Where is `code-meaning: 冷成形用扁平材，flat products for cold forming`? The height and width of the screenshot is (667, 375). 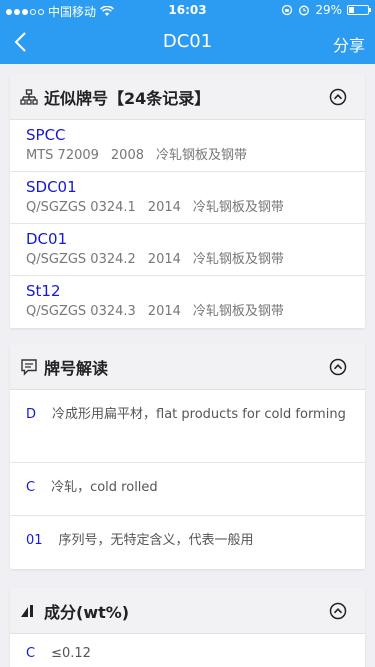
code-meaning: 冷成形用扁平材，flat products for cold forming is located at coordinates (199, 414).